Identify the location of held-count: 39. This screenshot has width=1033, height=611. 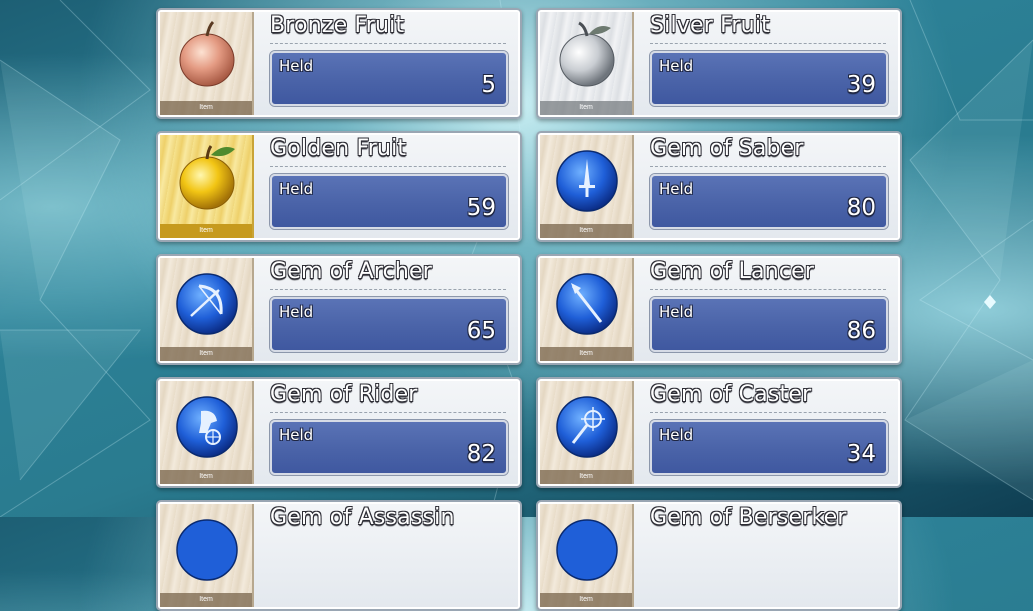
(861, 85).